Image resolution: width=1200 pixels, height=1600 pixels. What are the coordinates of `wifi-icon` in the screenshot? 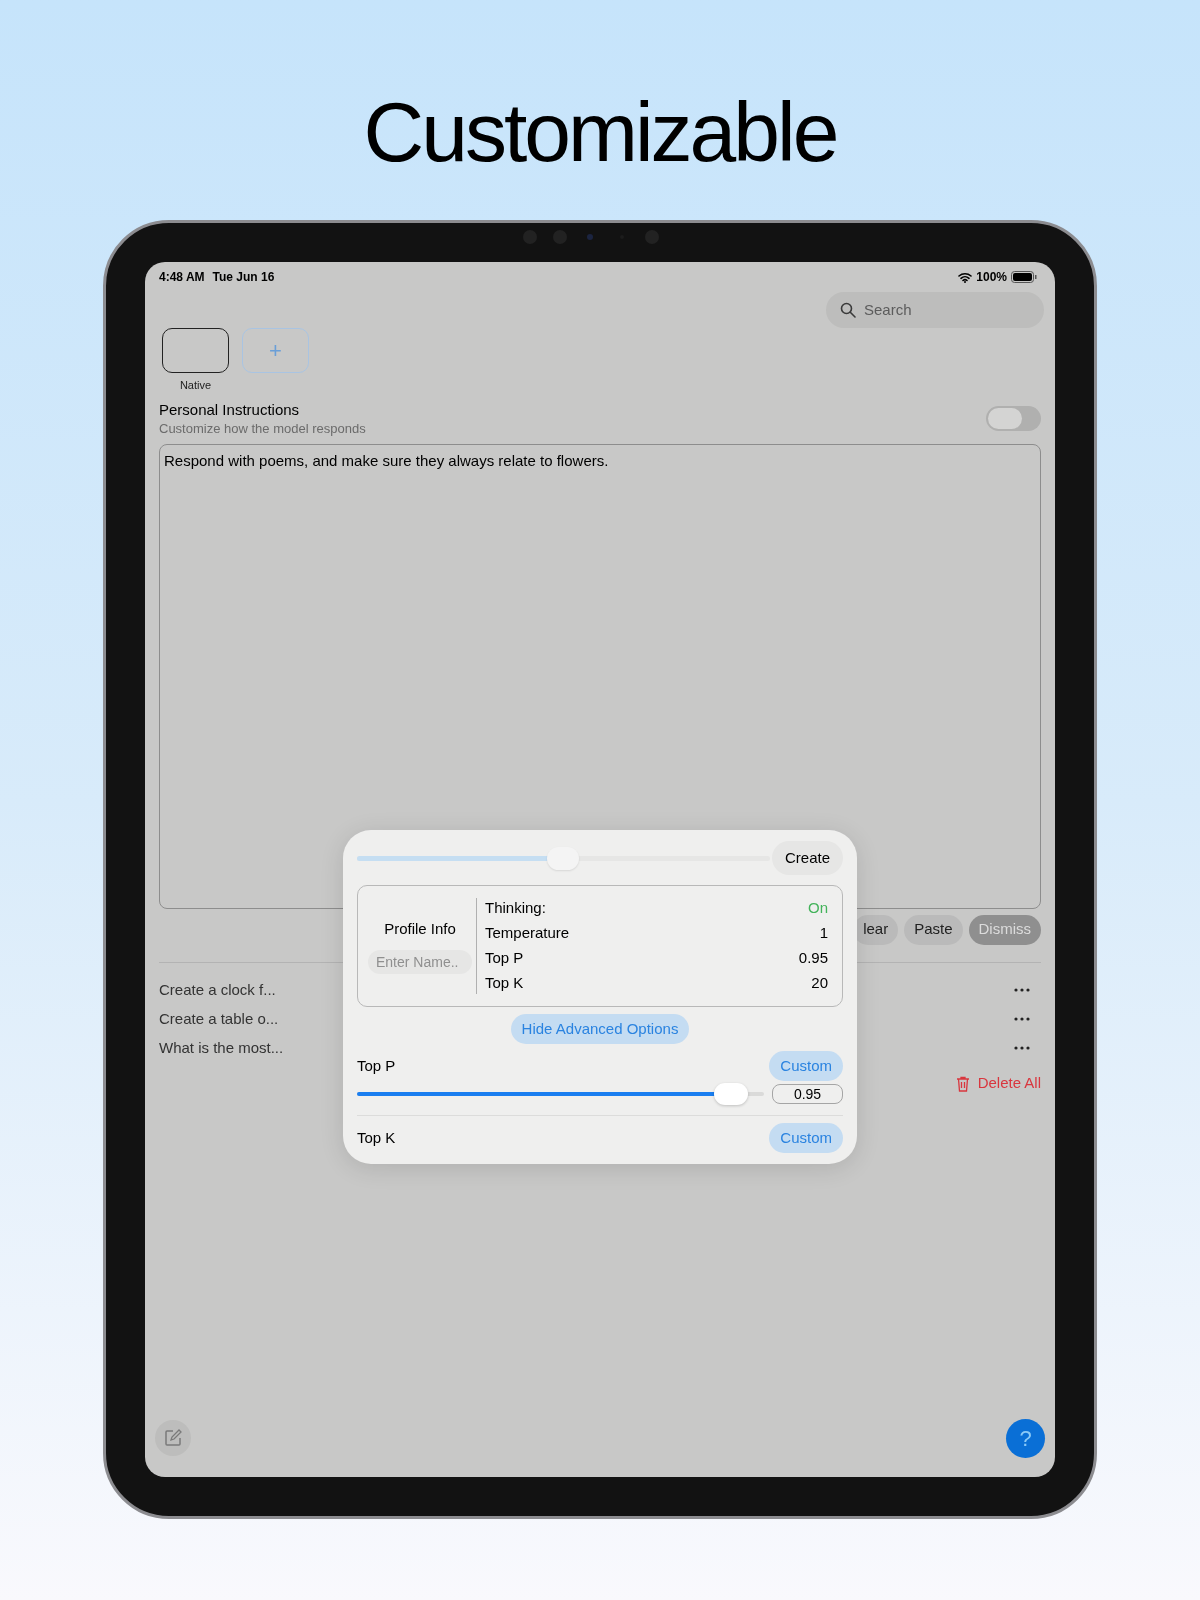 It's located at (965, 277).